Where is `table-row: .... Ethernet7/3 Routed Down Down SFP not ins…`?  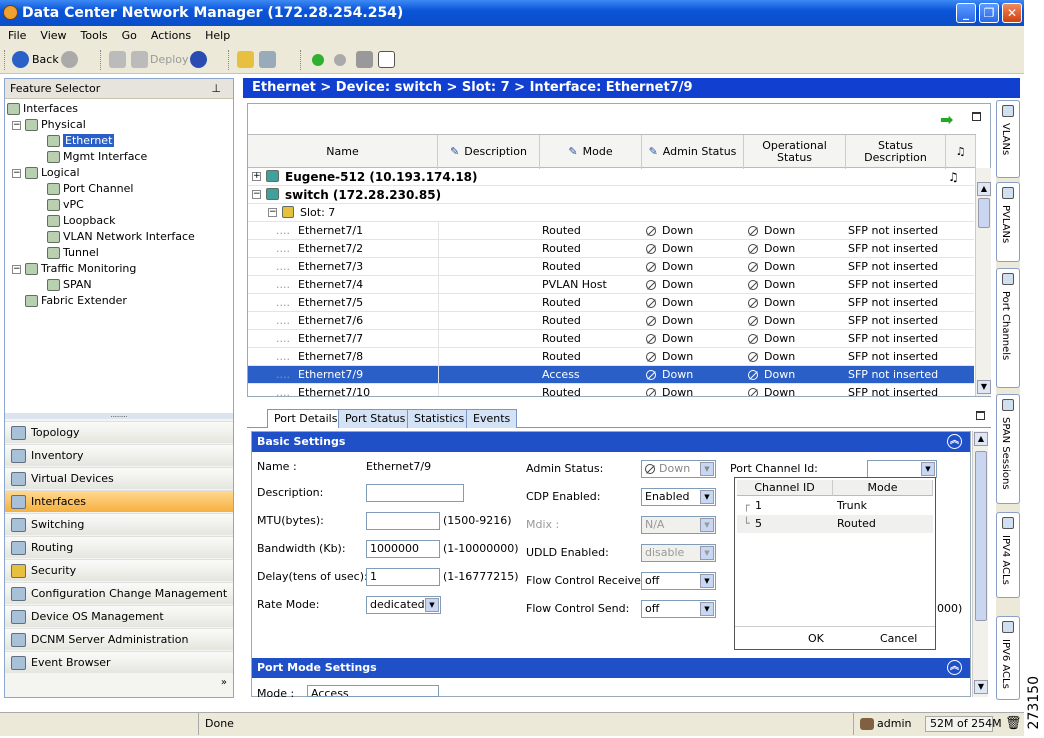 table-row: .... Ethernet7/3 Routed Down Down SFP not ins… is located at coordinates (611, 267).